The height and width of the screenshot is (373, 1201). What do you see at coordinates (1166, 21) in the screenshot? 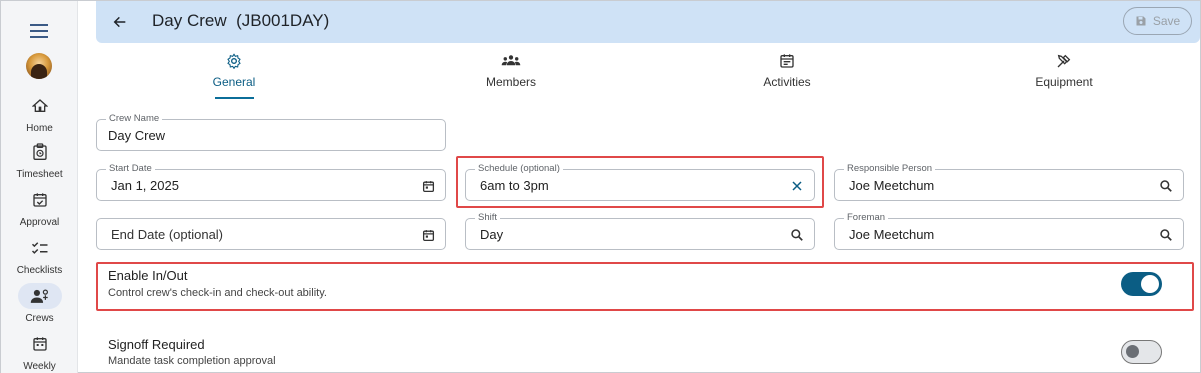
I see `save-label: Save` at bounding box center [1166, 21].